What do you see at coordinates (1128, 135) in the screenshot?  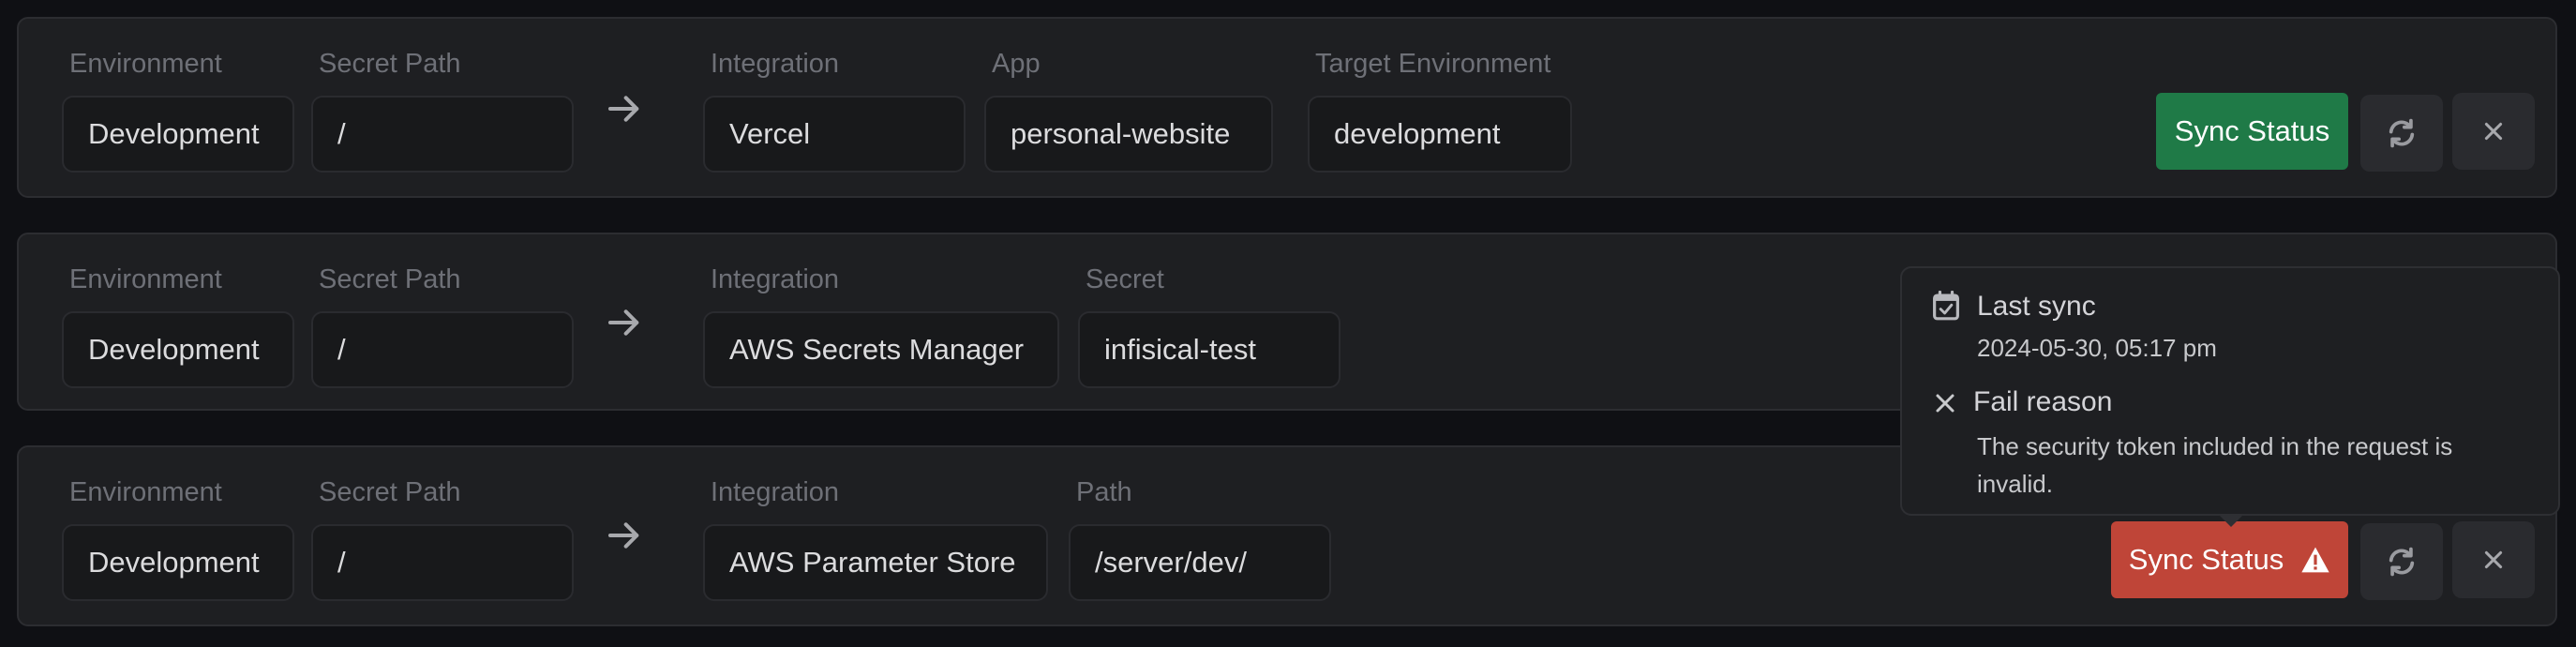 I see `app-value: personal-website` at bounding box center [1128, 135].